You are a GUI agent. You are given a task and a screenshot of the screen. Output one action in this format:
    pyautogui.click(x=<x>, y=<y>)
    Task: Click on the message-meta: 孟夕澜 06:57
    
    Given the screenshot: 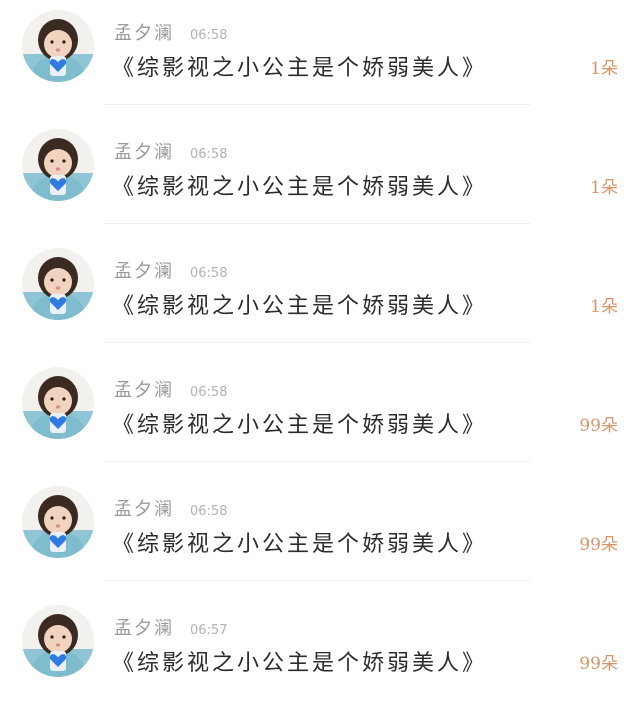 What is the action you would take?
    pyautogui.click(x=171, y=627)
    